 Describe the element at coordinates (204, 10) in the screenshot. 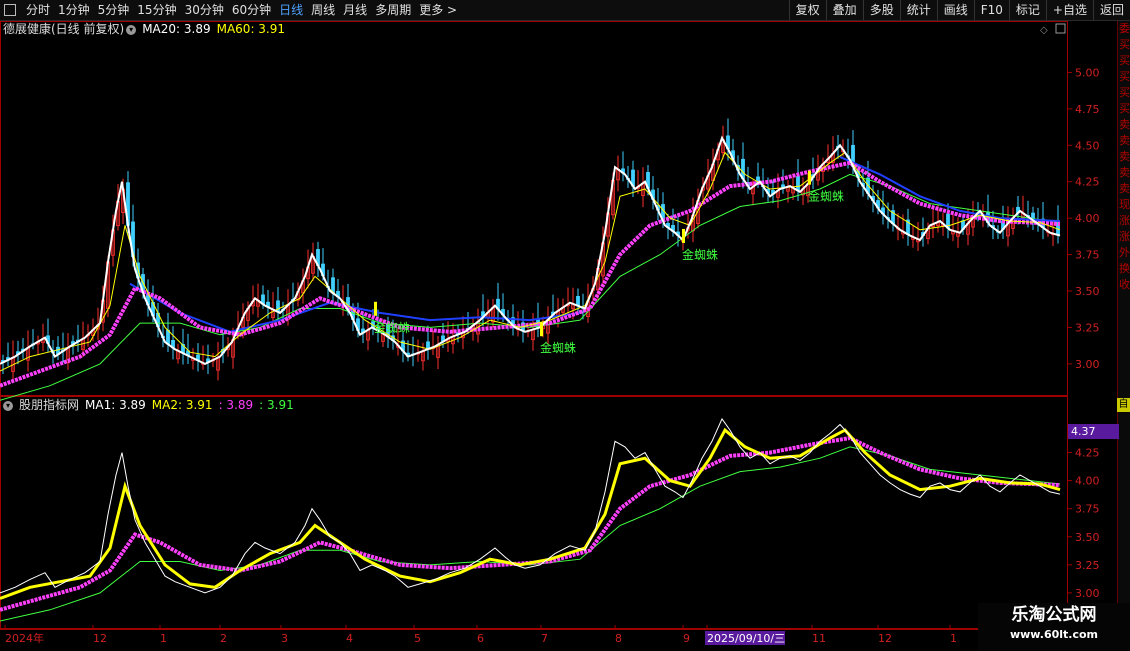

I see `period-tab-4: 30分钟` at that location.